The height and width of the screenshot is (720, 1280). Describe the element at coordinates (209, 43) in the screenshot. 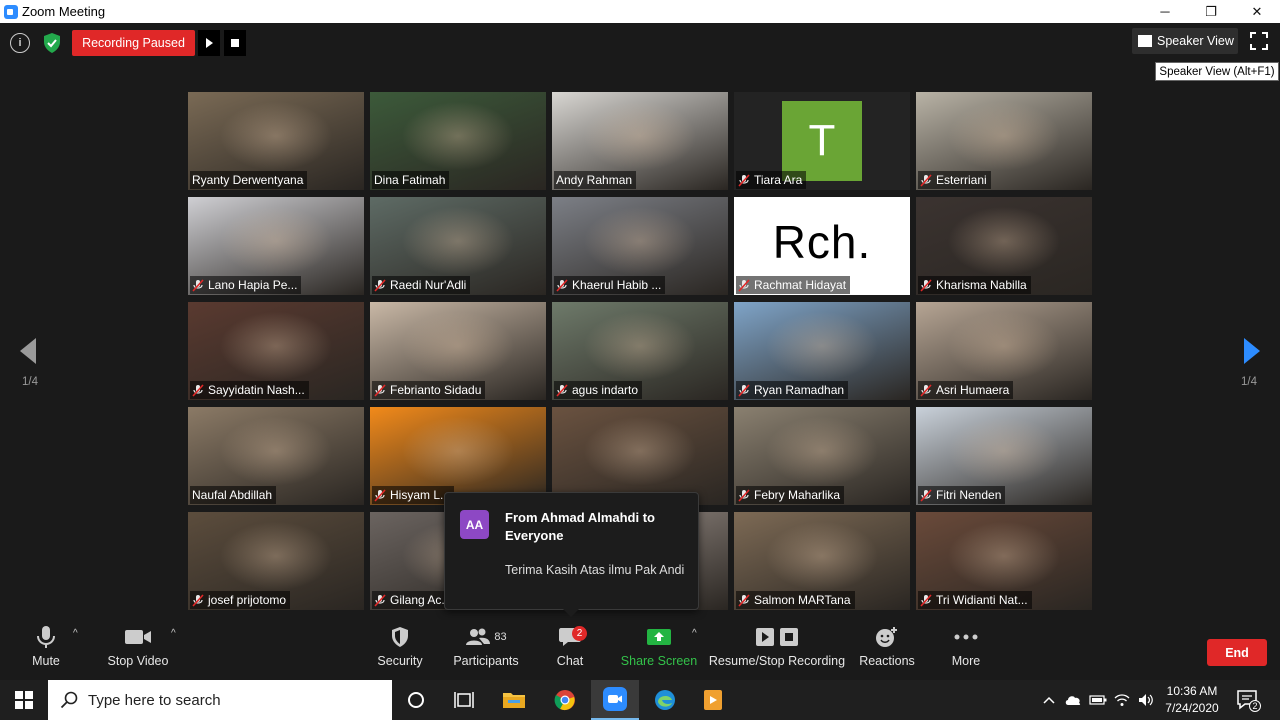

I see `resume-recording-button` at that location.